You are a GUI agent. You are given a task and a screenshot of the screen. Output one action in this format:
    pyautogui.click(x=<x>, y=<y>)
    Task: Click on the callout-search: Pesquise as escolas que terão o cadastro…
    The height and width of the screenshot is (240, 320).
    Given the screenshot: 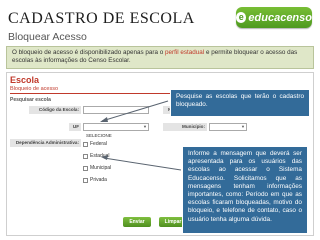 What is the action you would take?
    pyautogui.click(x=240, y=103)
    